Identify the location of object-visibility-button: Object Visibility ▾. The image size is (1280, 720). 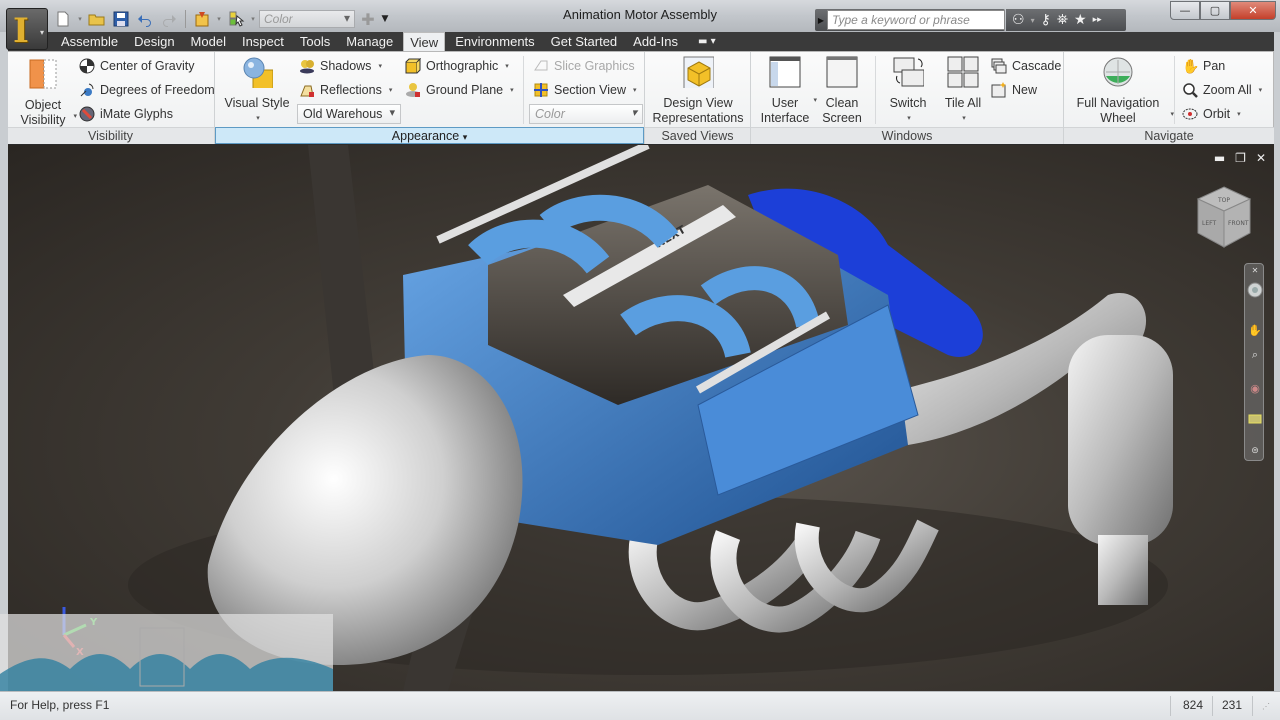
(46, 93).